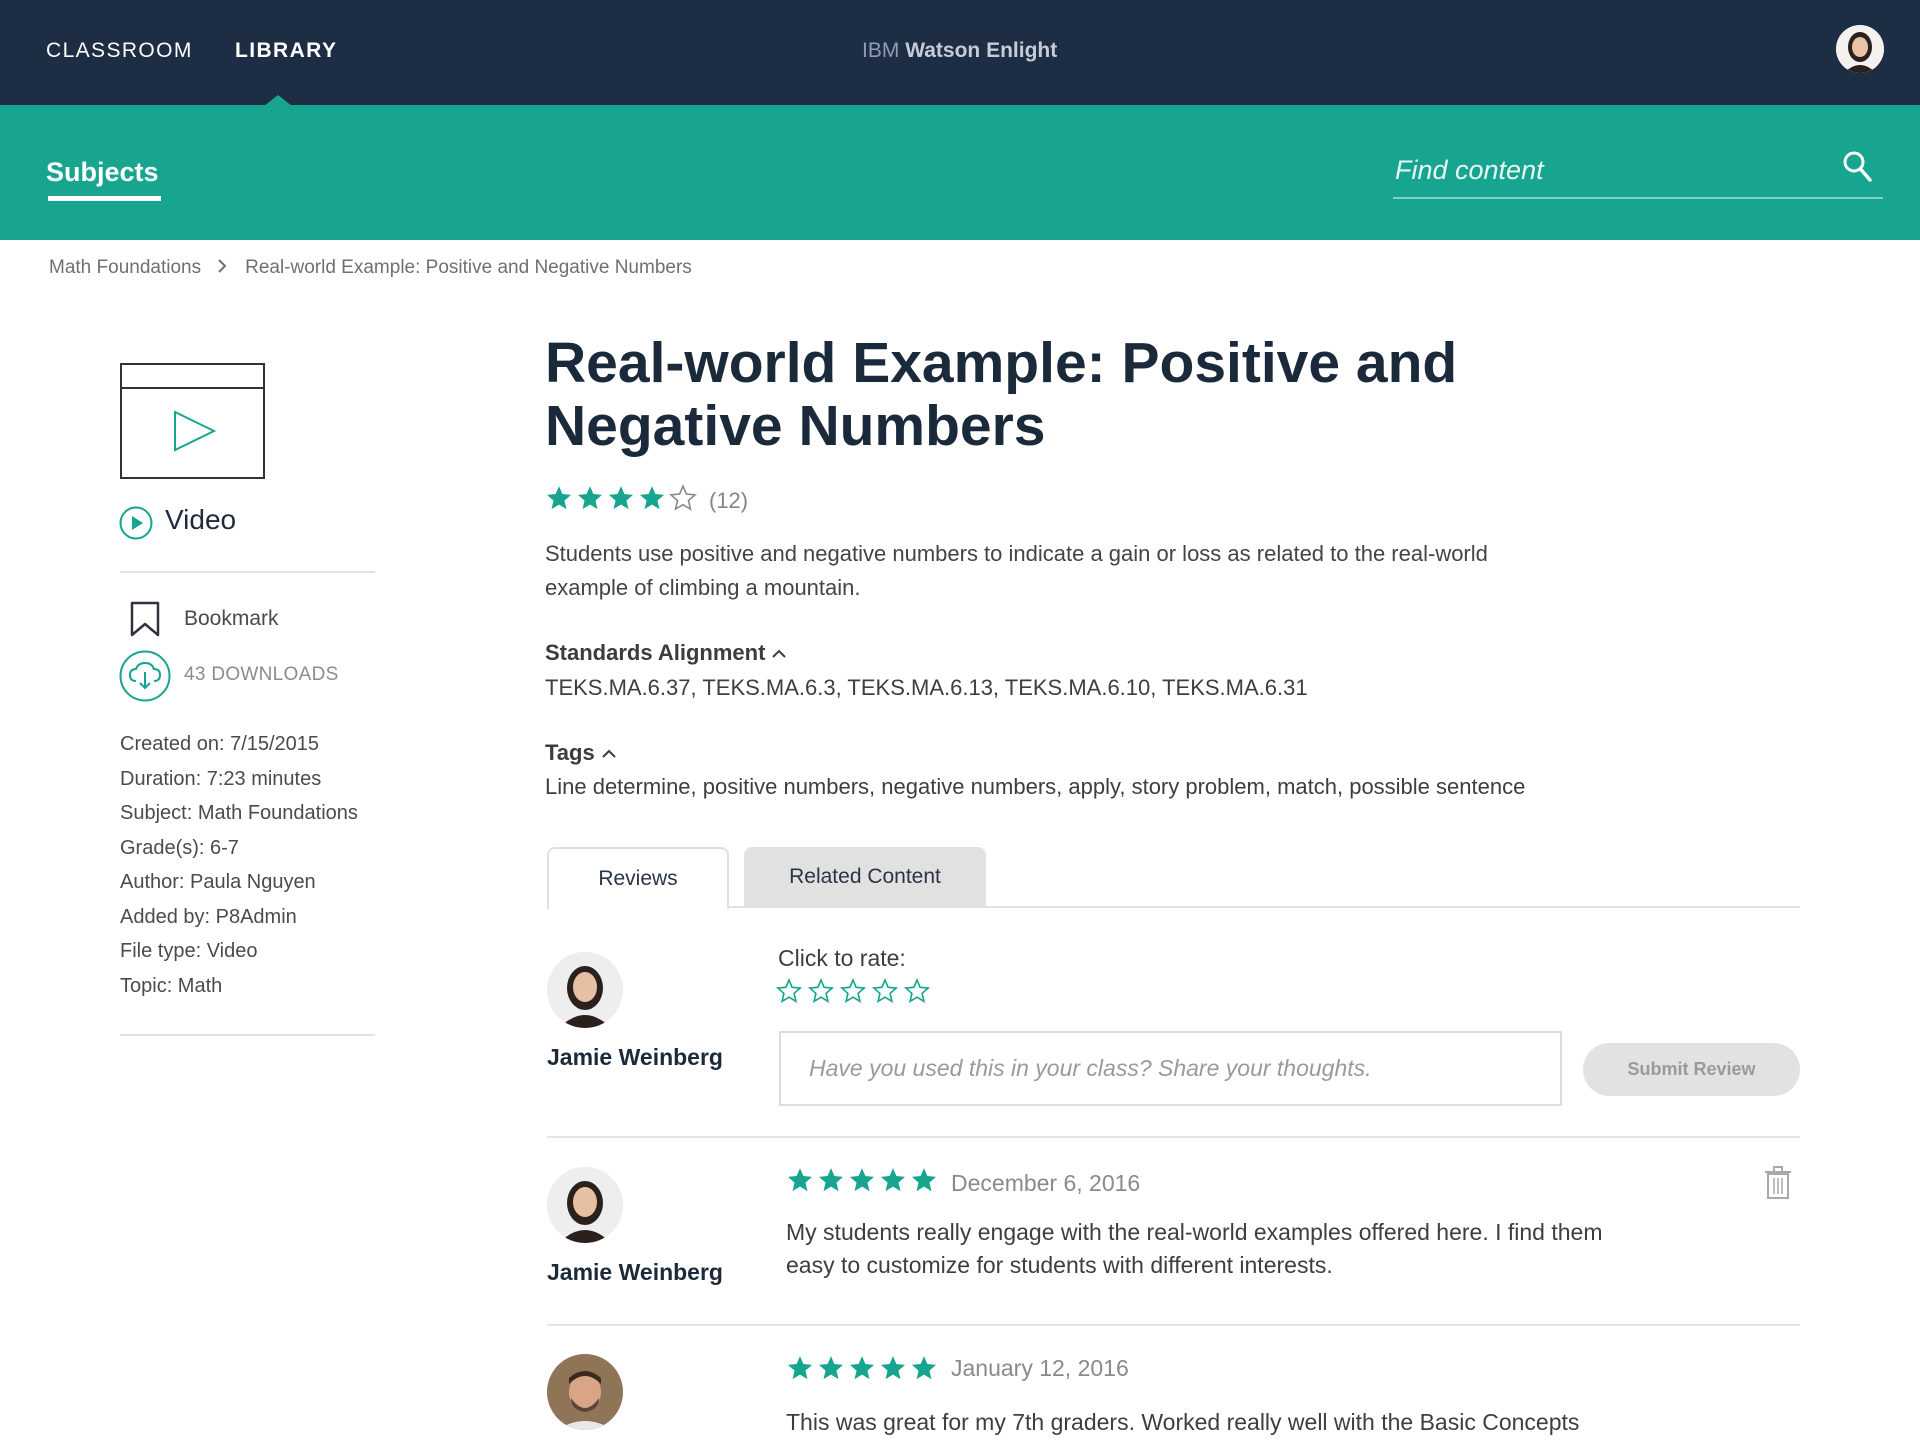 The width and height of the screenshot is (1920, 1440). I want to click on rate-stars-input, so click(855, 993).